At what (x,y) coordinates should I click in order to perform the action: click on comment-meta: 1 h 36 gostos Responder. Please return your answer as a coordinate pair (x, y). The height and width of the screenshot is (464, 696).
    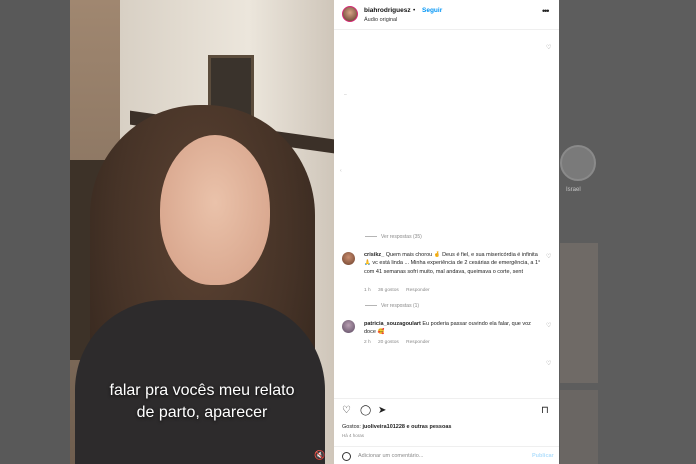
    Looking at the image, I should click on (400, 290).